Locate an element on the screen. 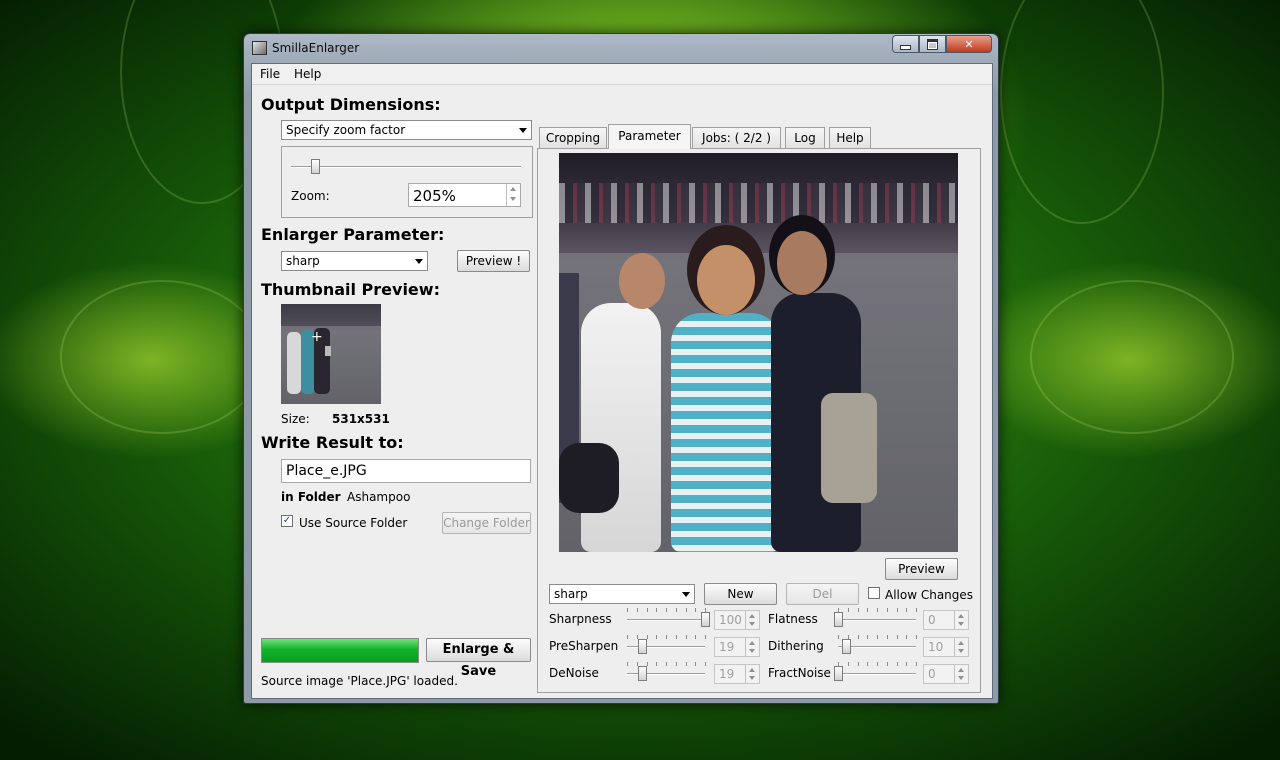 The width and height of the screenshot is (1280, 760). flatness-slider-thumb is located at coordinates (838, 619).